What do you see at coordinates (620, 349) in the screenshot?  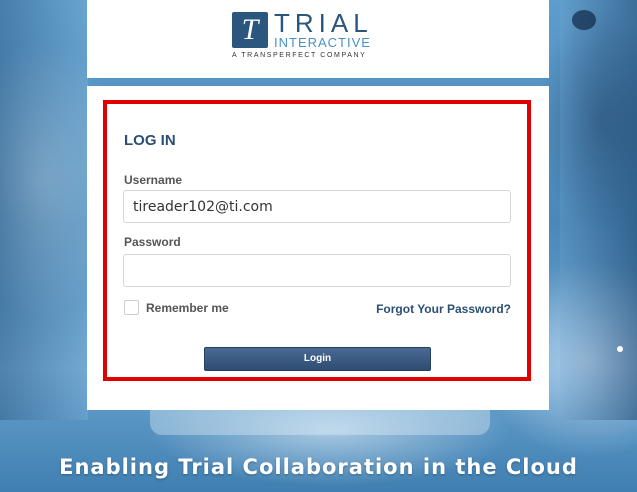 I see `background-light` at bounding box center [620, 349].